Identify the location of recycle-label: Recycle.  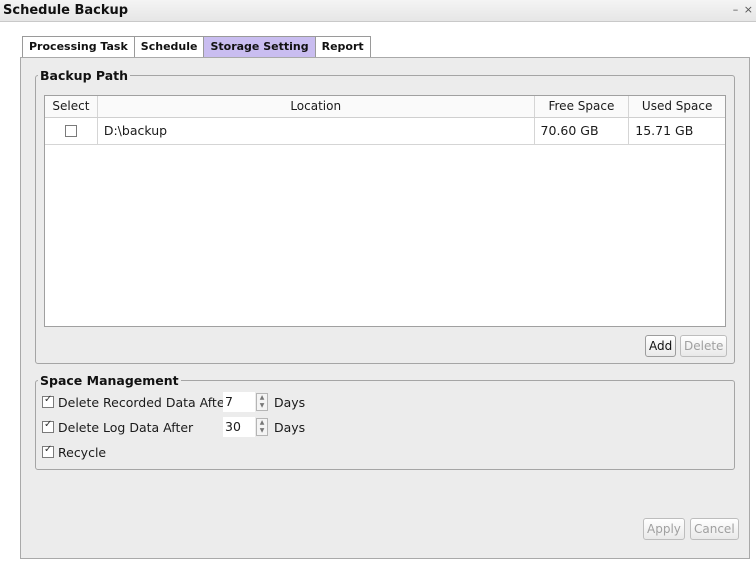
(82, 452).